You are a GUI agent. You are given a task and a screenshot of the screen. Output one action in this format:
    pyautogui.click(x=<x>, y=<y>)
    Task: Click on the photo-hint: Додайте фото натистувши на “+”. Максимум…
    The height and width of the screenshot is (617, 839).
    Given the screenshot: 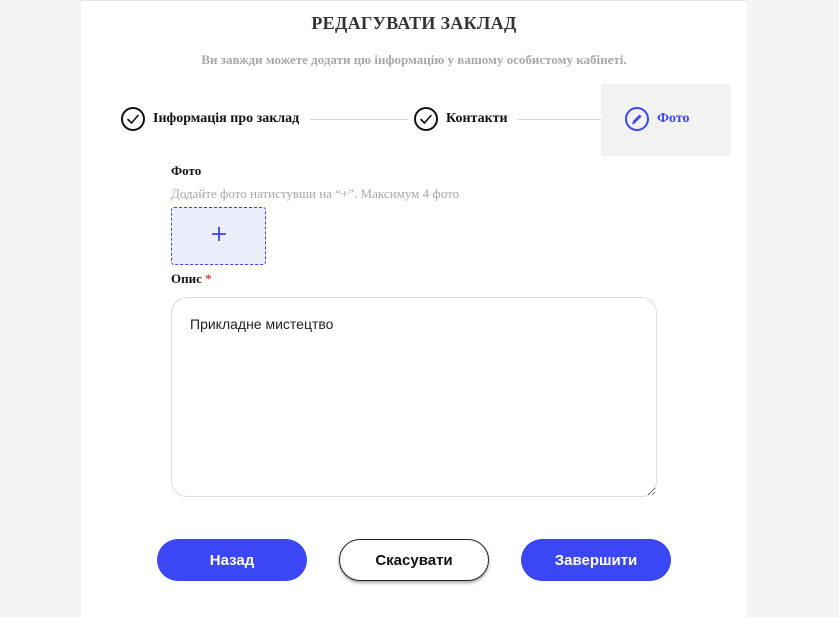 What is the action you would take?
    pyautogui.click(x=315, y=193)
    